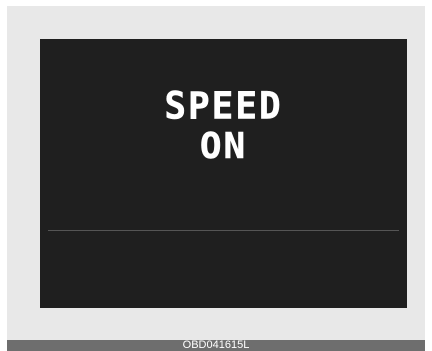  What do you see at coordinates (216, 345) in the screenshot?
I see `figure-code-caption: OBD041615L` at bounding box center [216, 345].